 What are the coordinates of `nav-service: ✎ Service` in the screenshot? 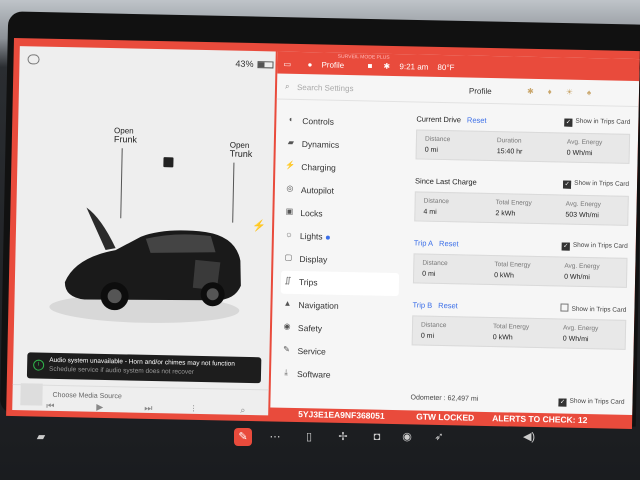 It's located at (338, 352).